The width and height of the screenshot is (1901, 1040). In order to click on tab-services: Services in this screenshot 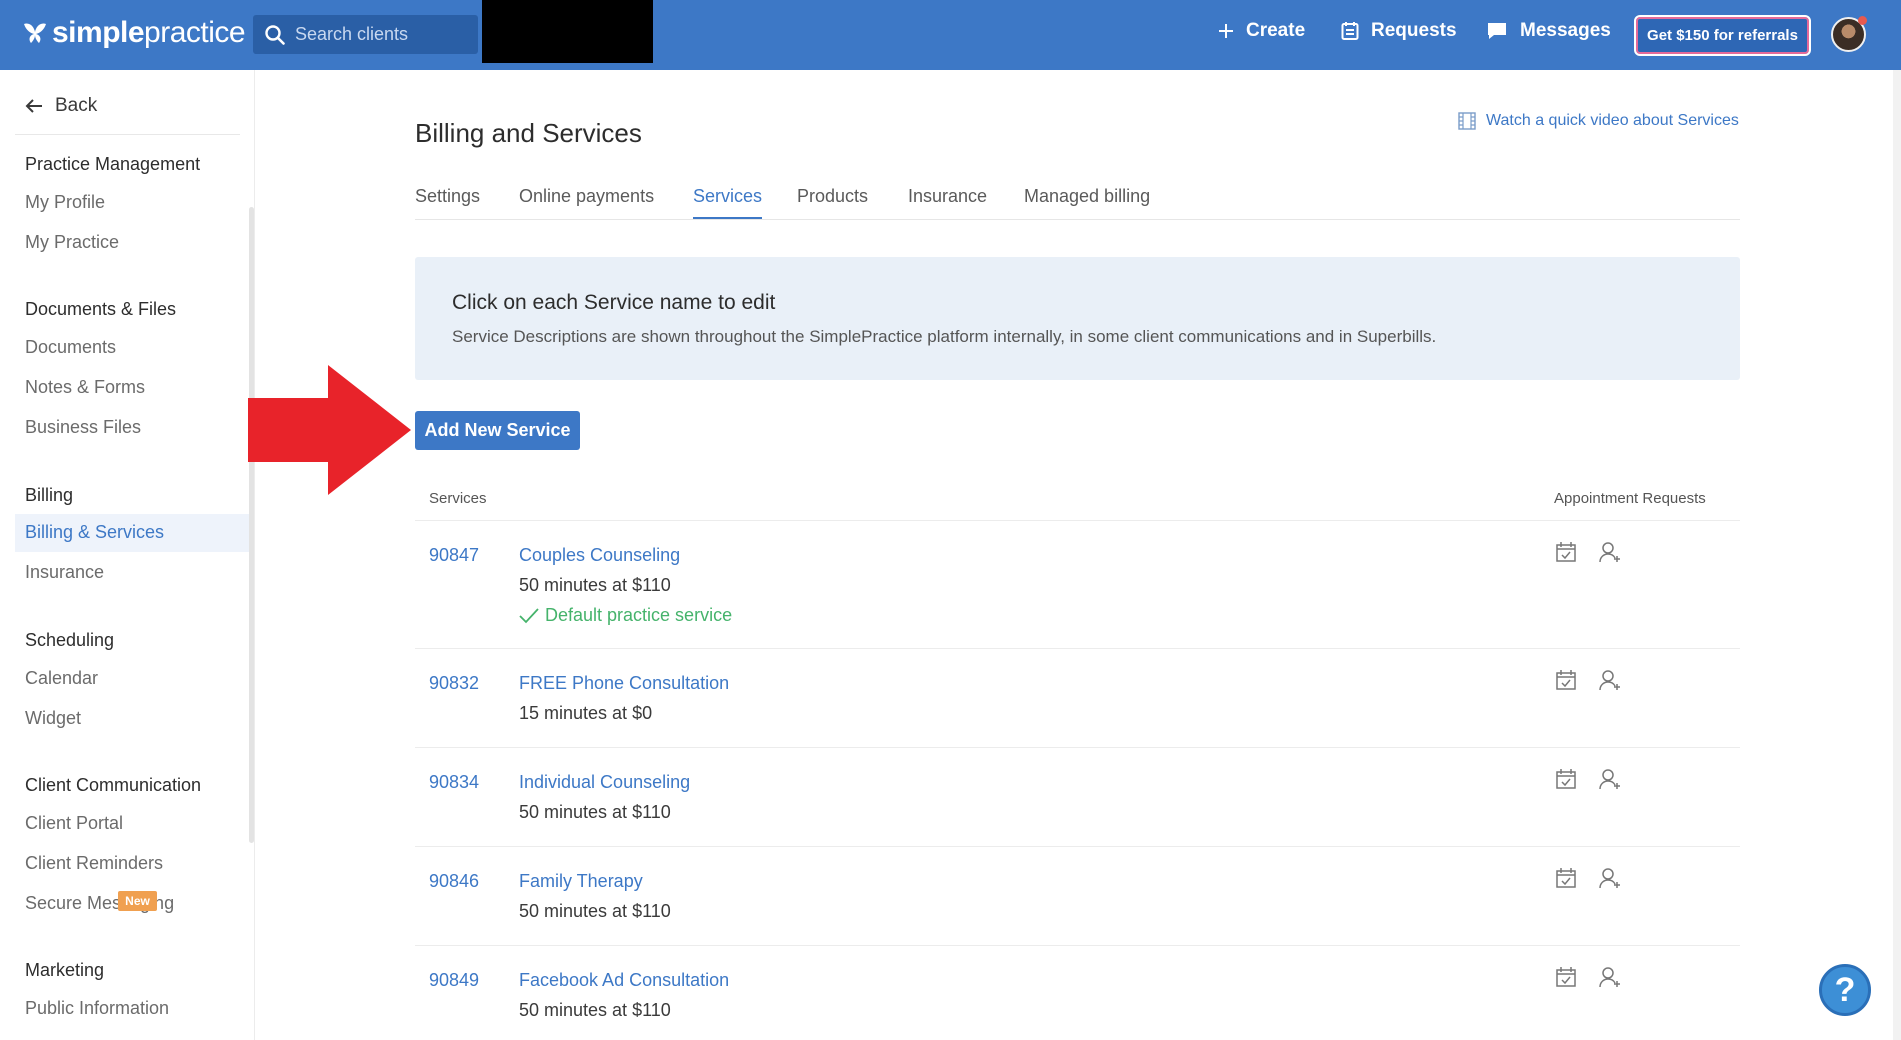, I will do `click(728, 202)`.